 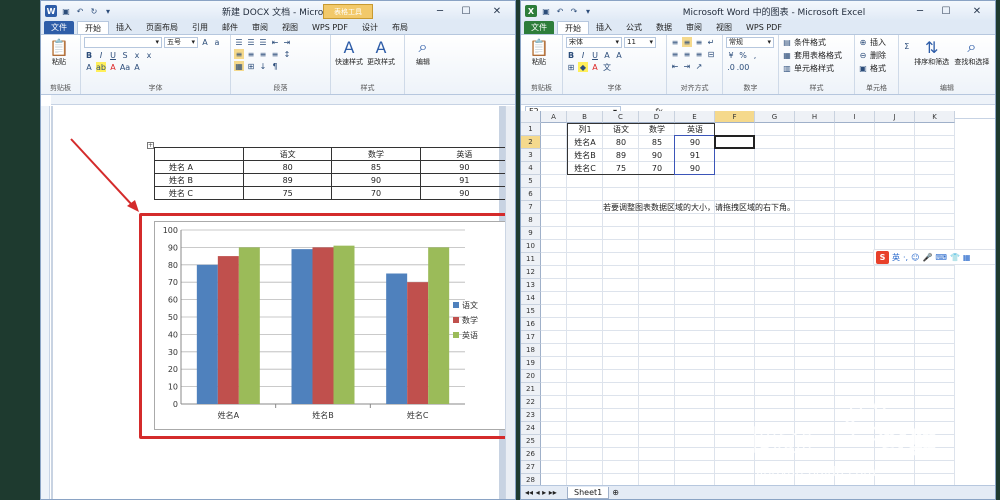 I want to click on underline-icon: U, so click(x=595, y=55).